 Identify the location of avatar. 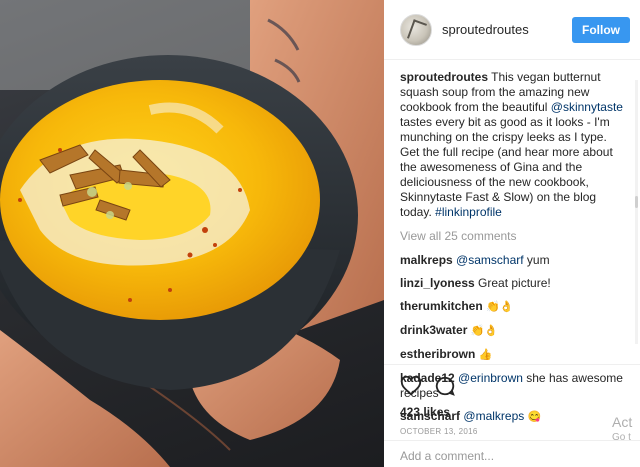
(416, 29).